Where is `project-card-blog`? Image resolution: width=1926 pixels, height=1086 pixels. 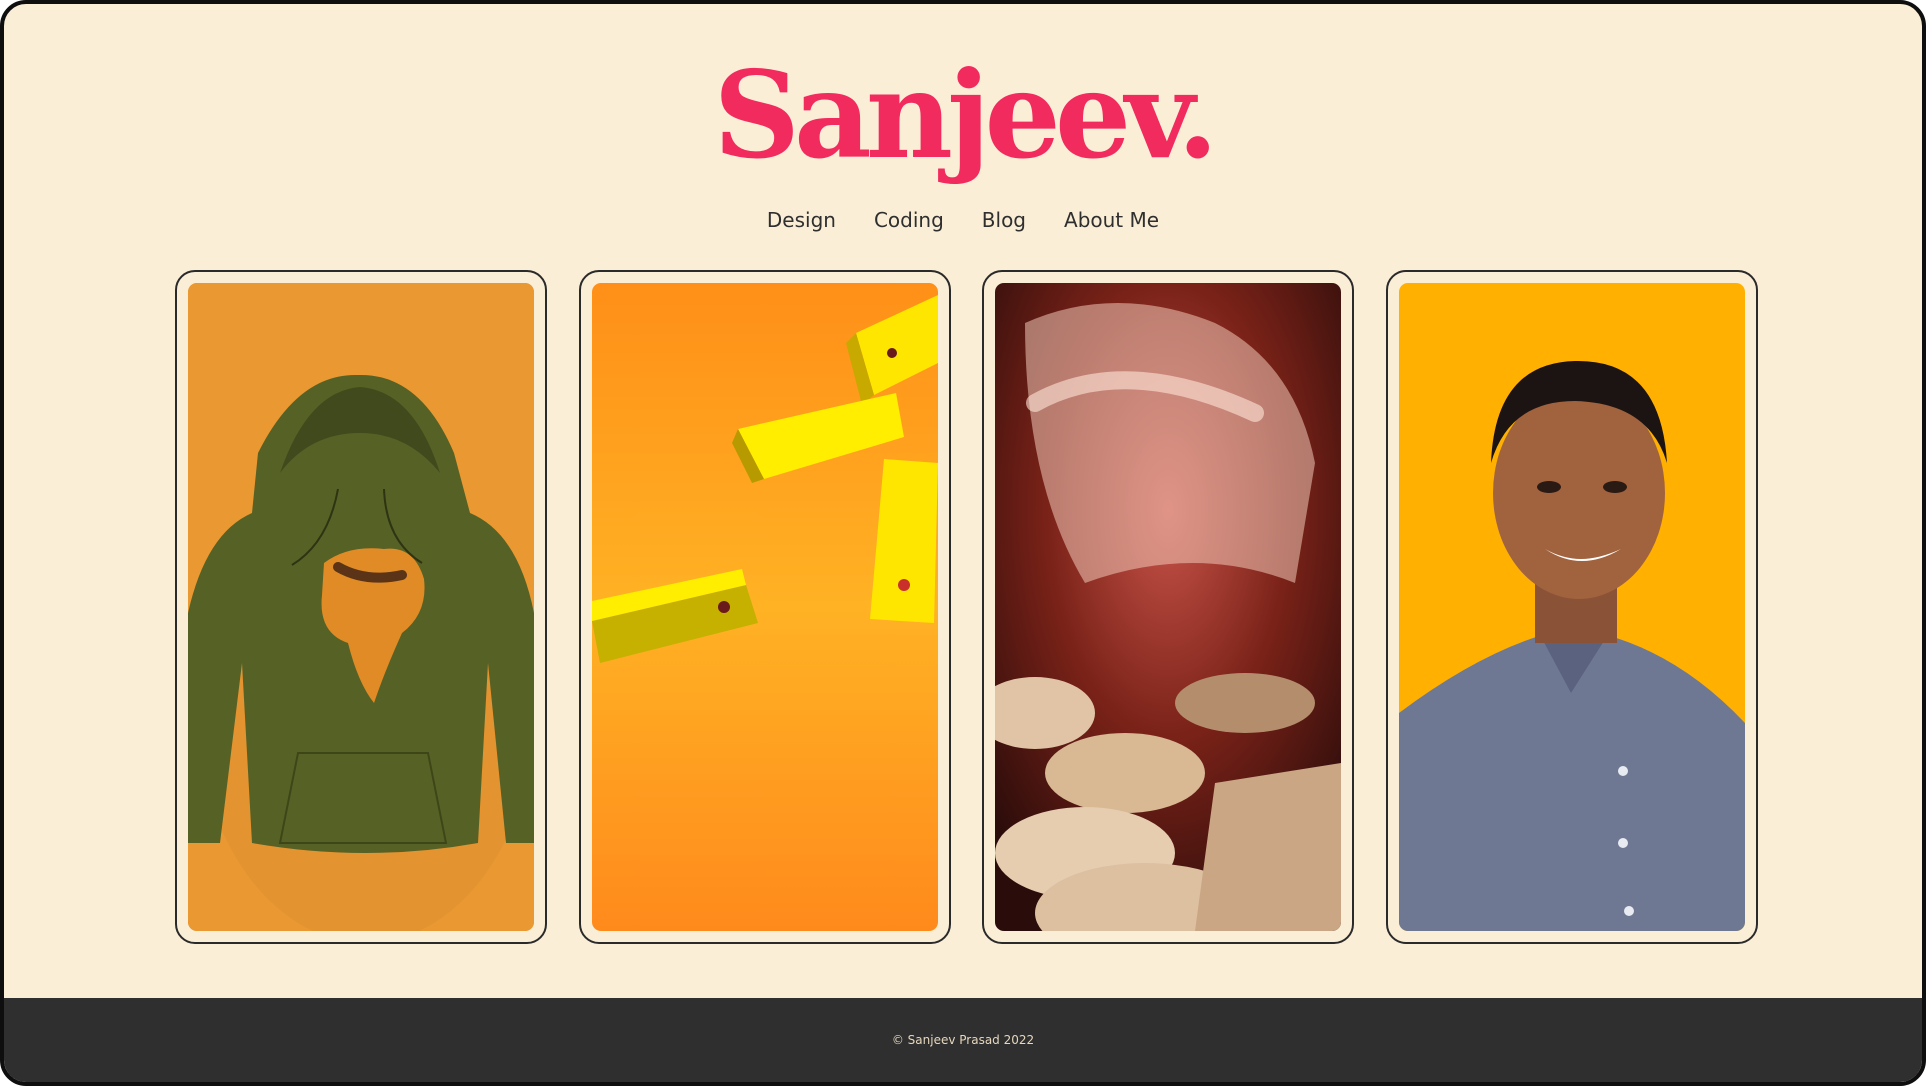
project-card-blog is located at coordinates (1168, 607).